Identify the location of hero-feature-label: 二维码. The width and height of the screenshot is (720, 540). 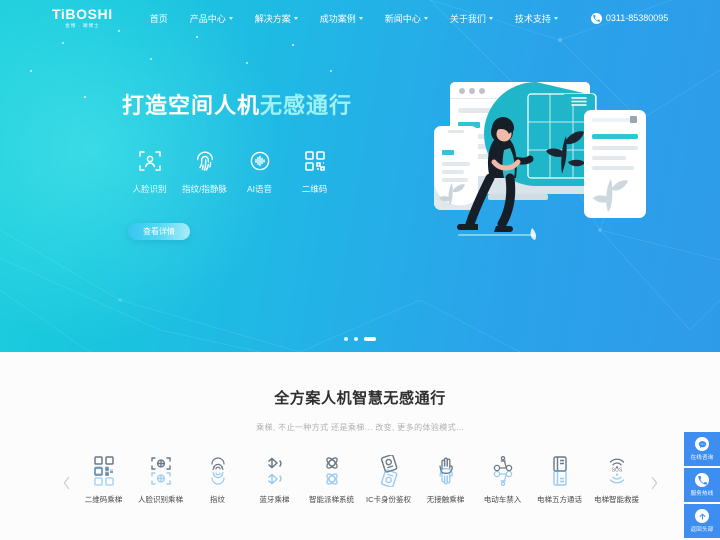
(314, 189).